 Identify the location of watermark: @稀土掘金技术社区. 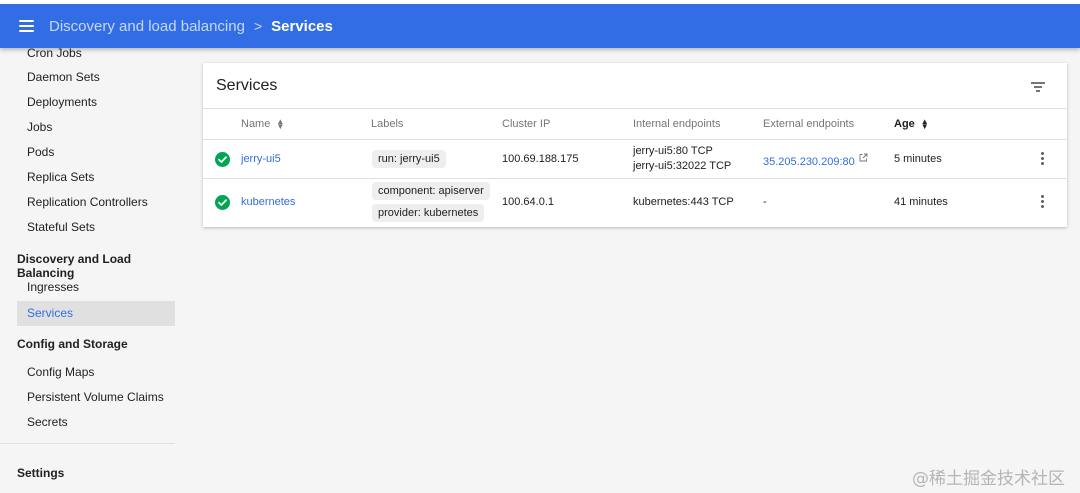
(988, 479).